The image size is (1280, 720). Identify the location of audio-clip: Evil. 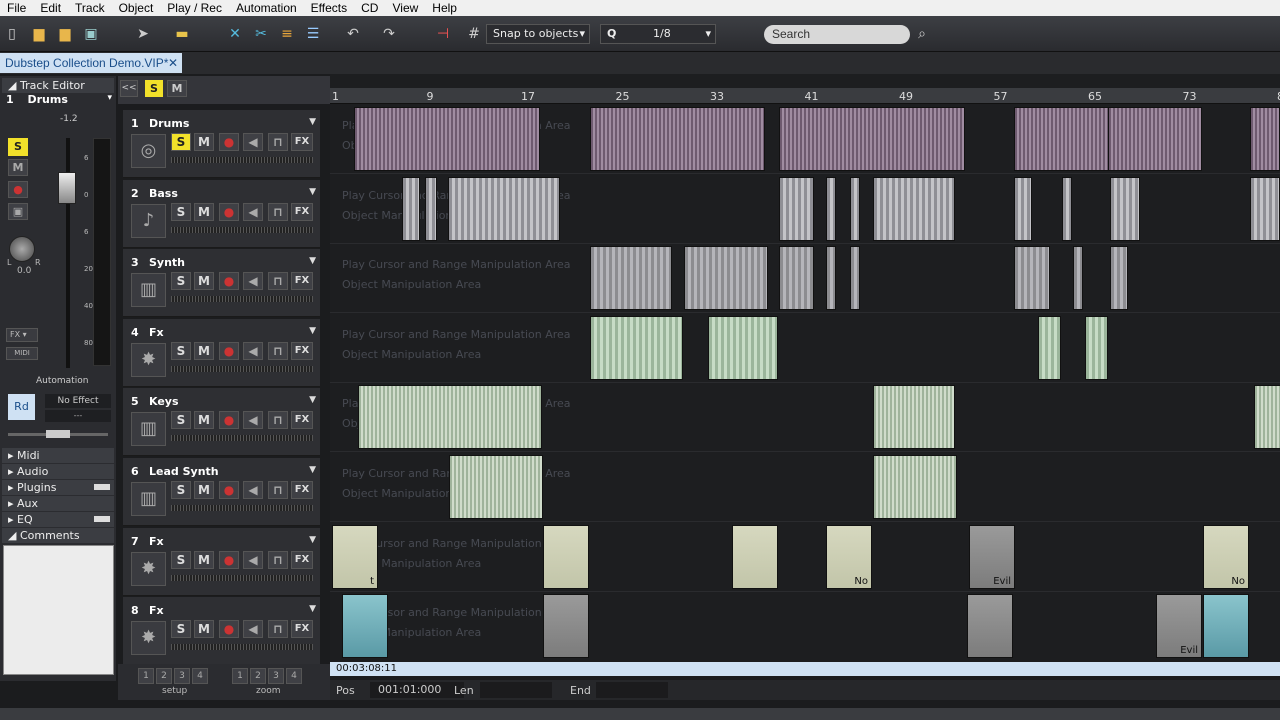
(1179, 626).